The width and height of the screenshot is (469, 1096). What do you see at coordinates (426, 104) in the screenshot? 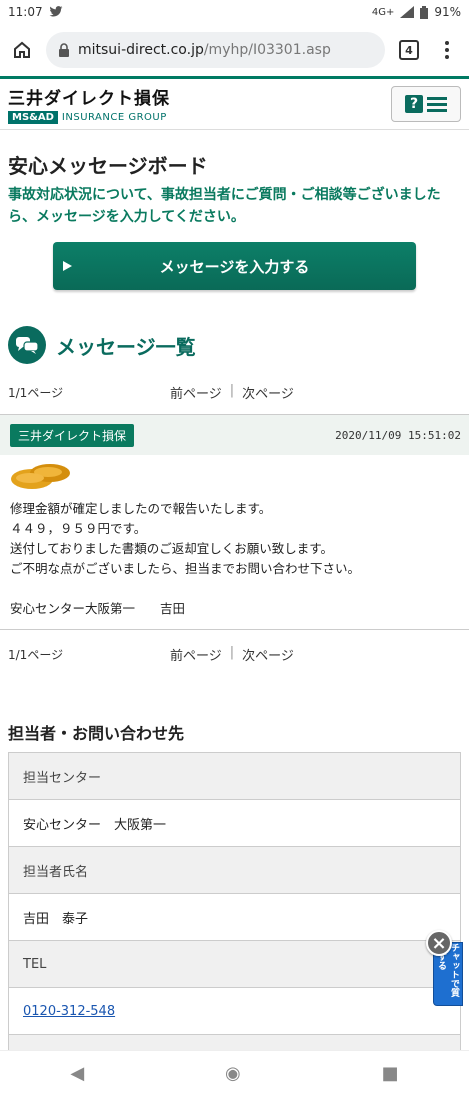
I see `help-menu-button: ?` at bounding box center [426, 104].